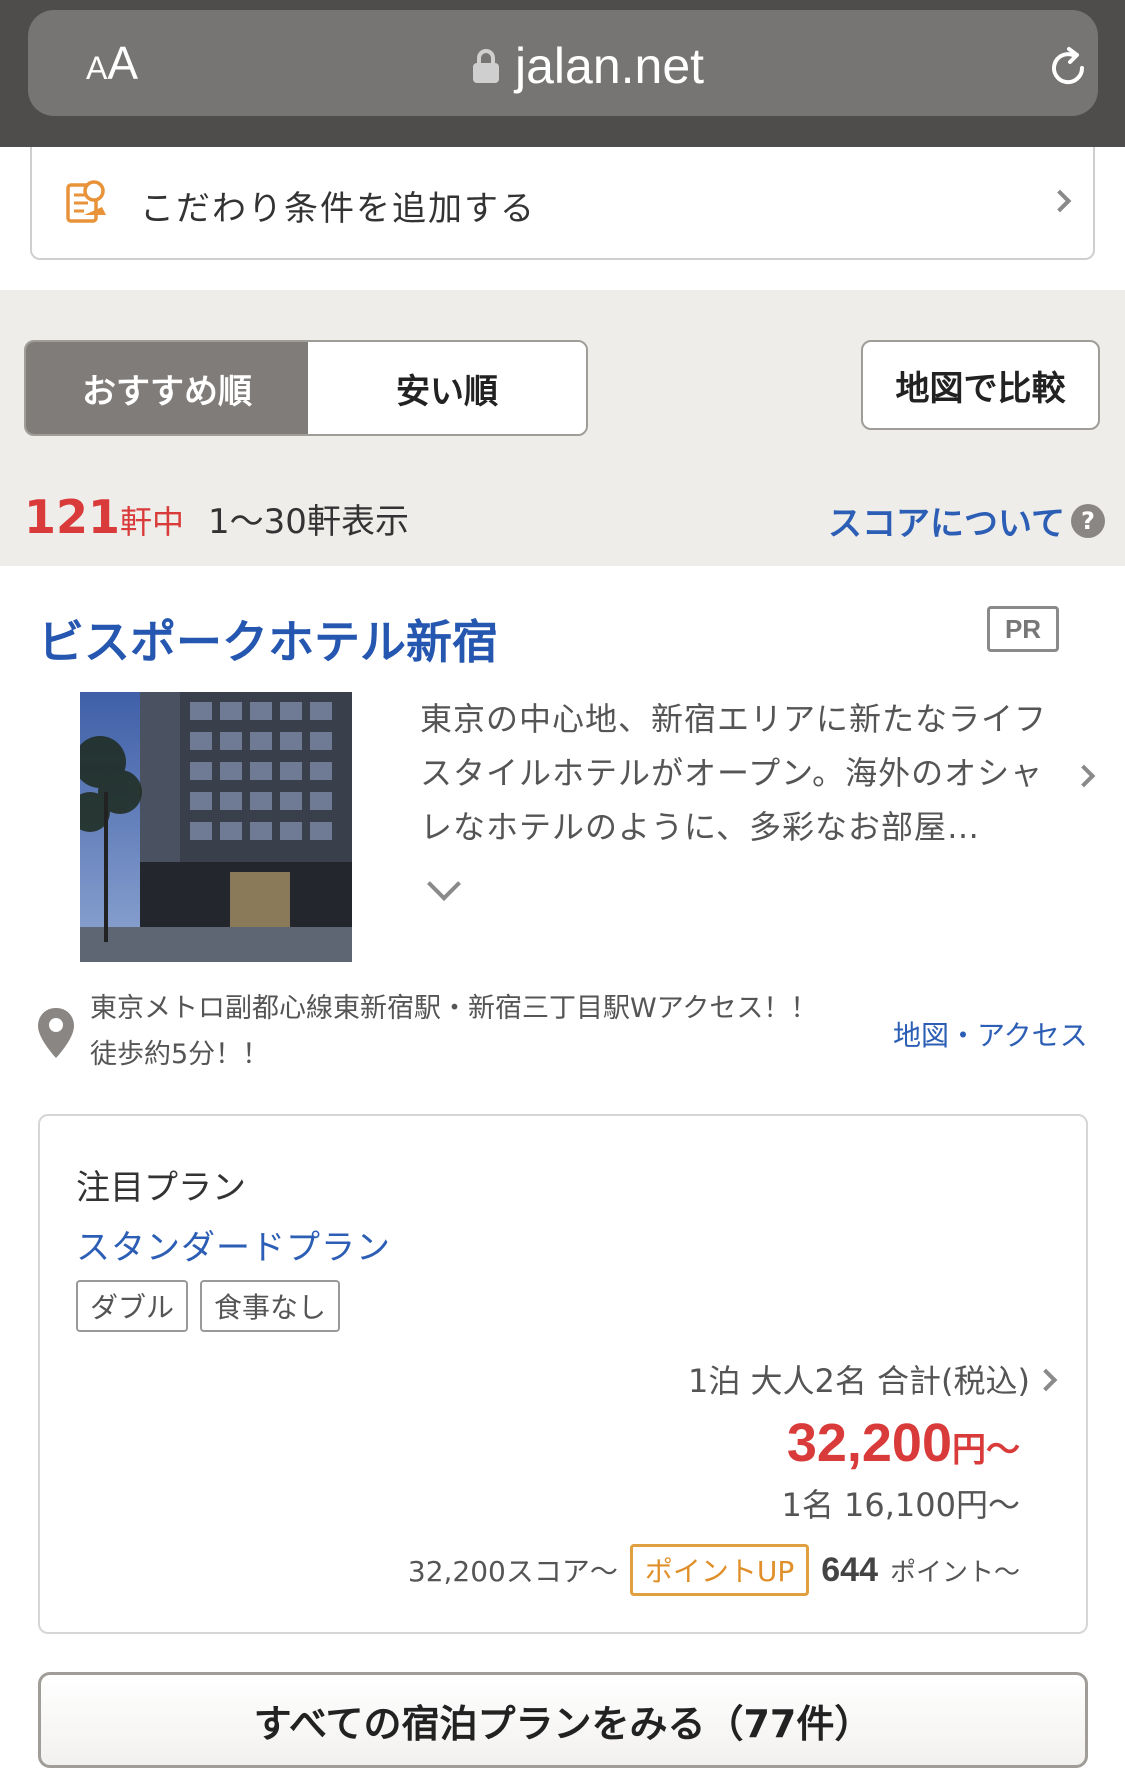 The width and height of the screenshot is (1125, 1773). What do you see at coordinates (268, 639) in the screenshot?
I see `hotel-name-link: ビスポークホテル新宿` at bounding box center [268, 639].